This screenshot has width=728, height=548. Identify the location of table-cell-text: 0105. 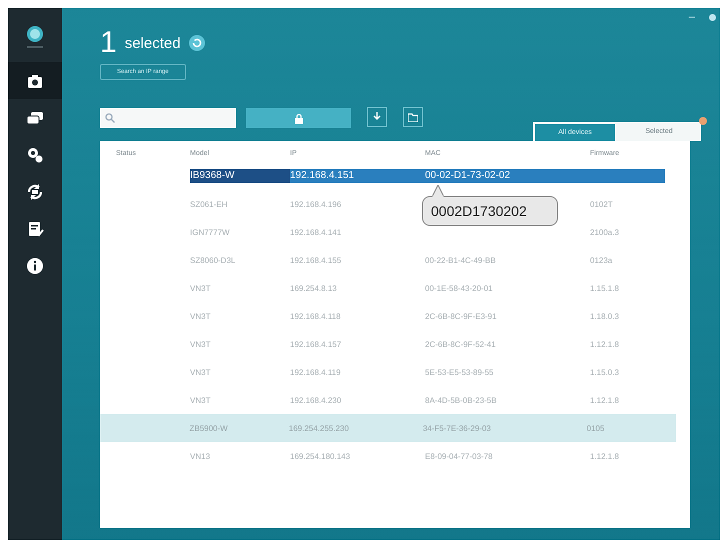
(596, 428).